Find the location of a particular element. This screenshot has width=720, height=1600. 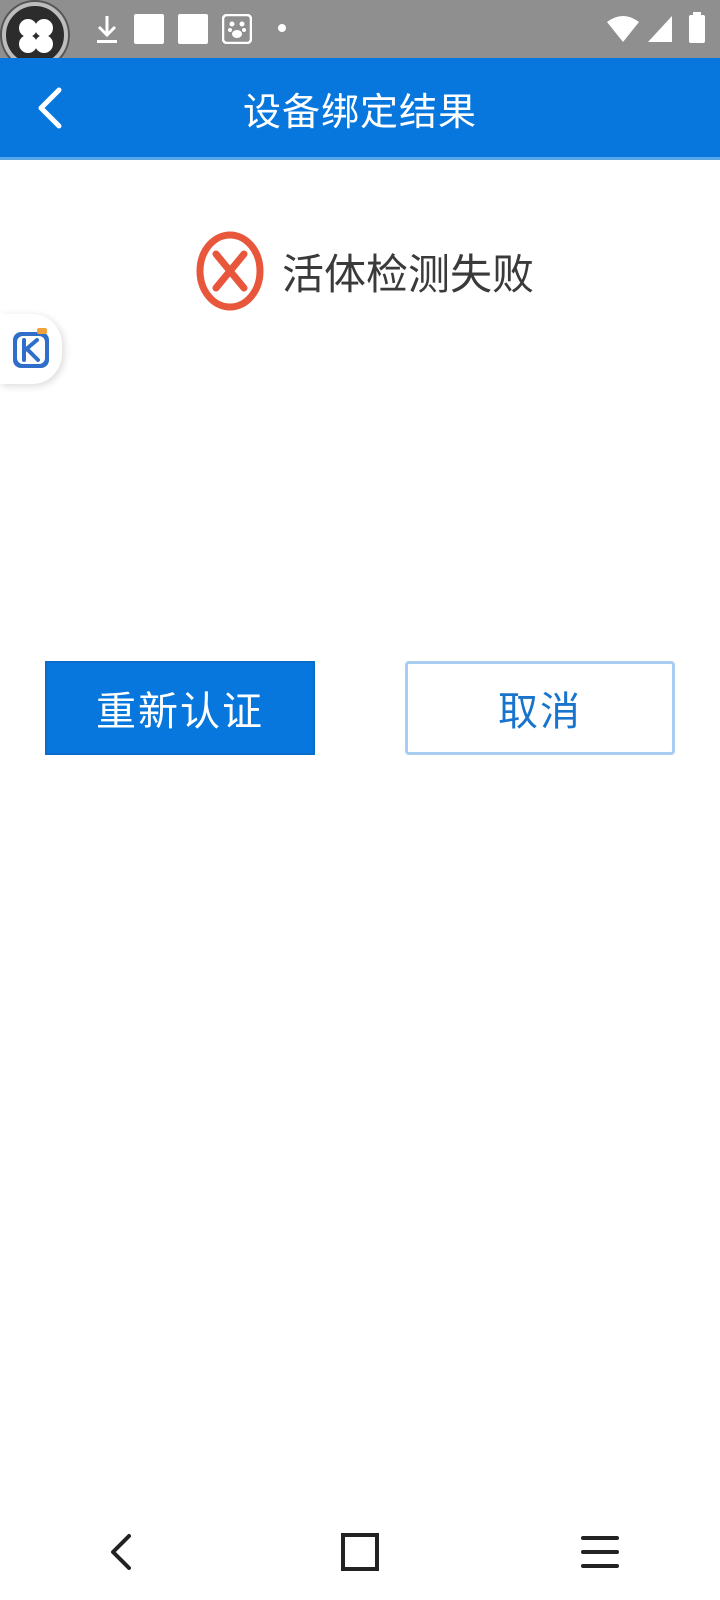

result-status: 活体检测失败 is located at coordinates (364, 271).